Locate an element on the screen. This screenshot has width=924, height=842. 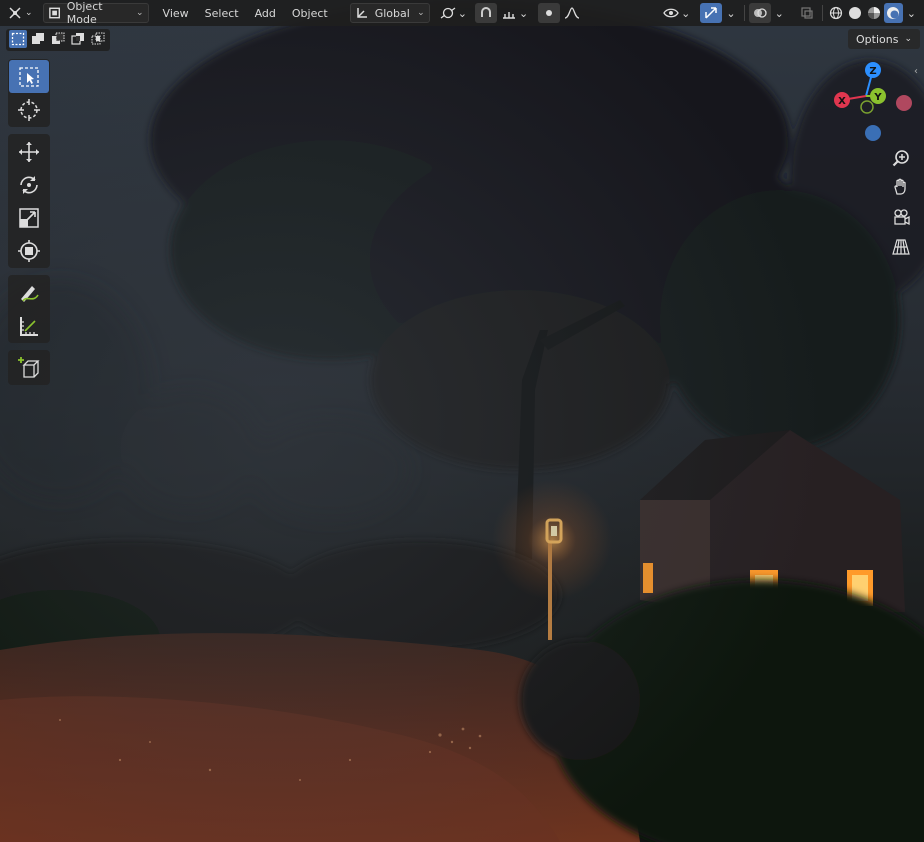
solid-shading-icon is located at coordinates (855, 13).